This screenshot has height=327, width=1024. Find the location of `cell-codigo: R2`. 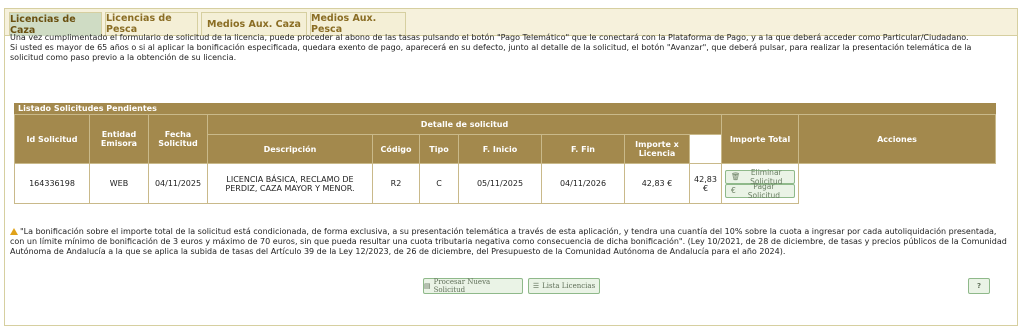

cell-codigo: R2 is located at coordinates (396, 183).